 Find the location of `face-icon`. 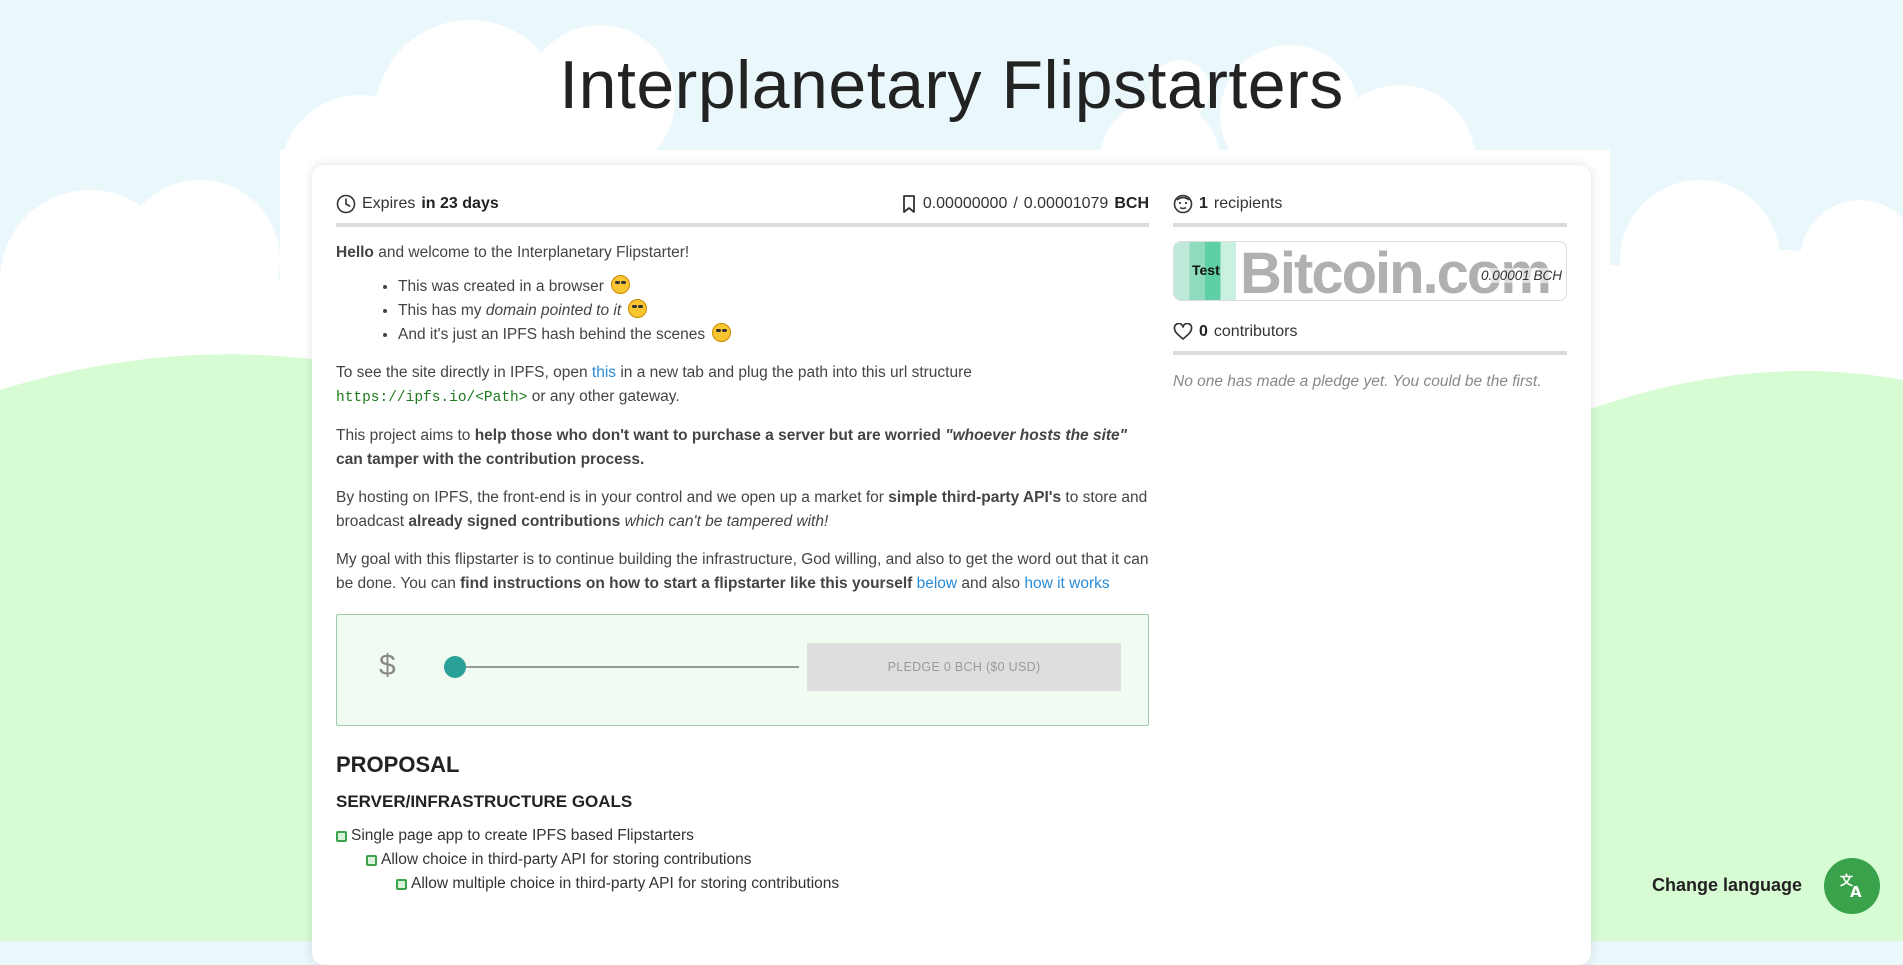

face-icon is located at coordinates (1183, 204).